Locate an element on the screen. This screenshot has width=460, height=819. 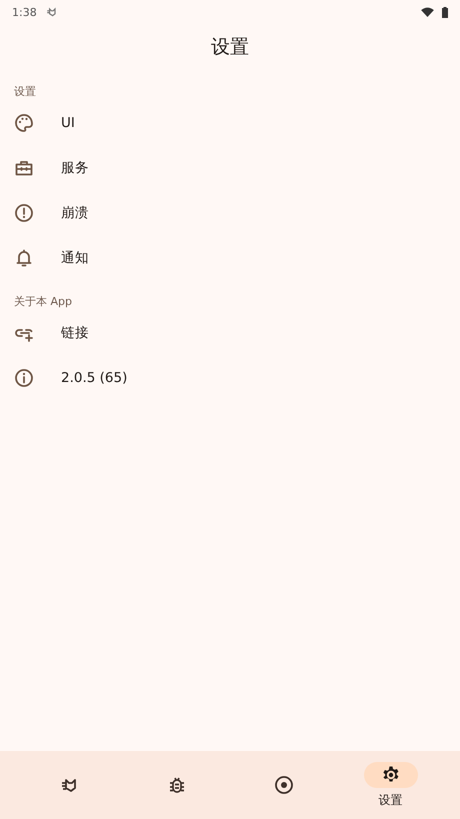
section-header: 关于本 App is located at coordinates (43, 302).